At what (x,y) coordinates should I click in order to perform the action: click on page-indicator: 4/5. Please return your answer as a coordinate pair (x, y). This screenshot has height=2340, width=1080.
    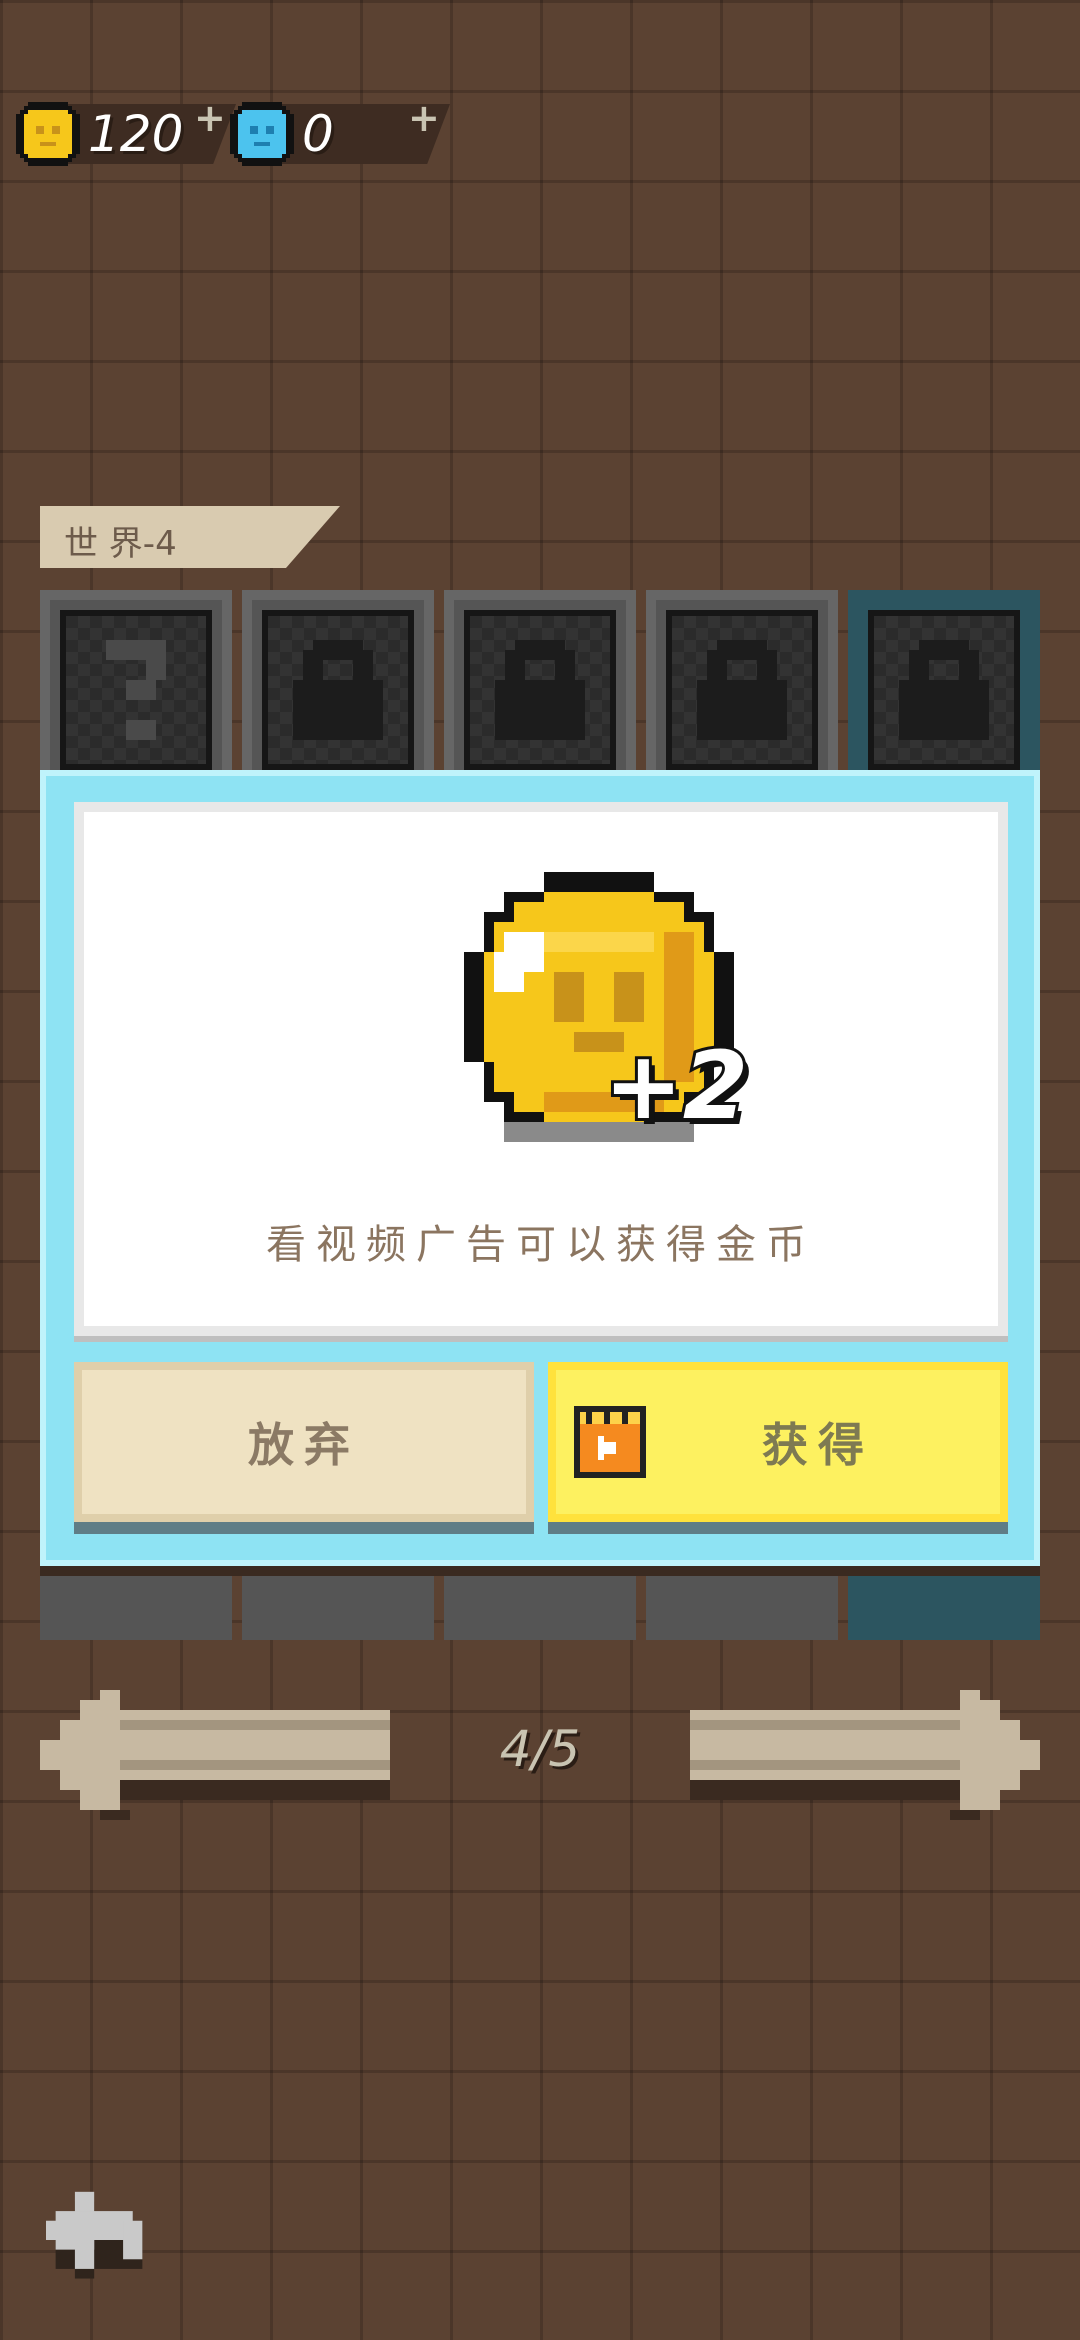
    Looking at the image, I should click on (540, 1749).